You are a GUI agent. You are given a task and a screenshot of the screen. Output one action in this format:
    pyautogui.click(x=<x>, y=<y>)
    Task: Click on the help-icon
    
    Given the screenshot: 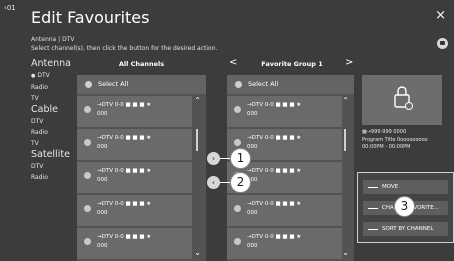 What is the action you would take?
    pyautogui.click(x=442, y=43)
    